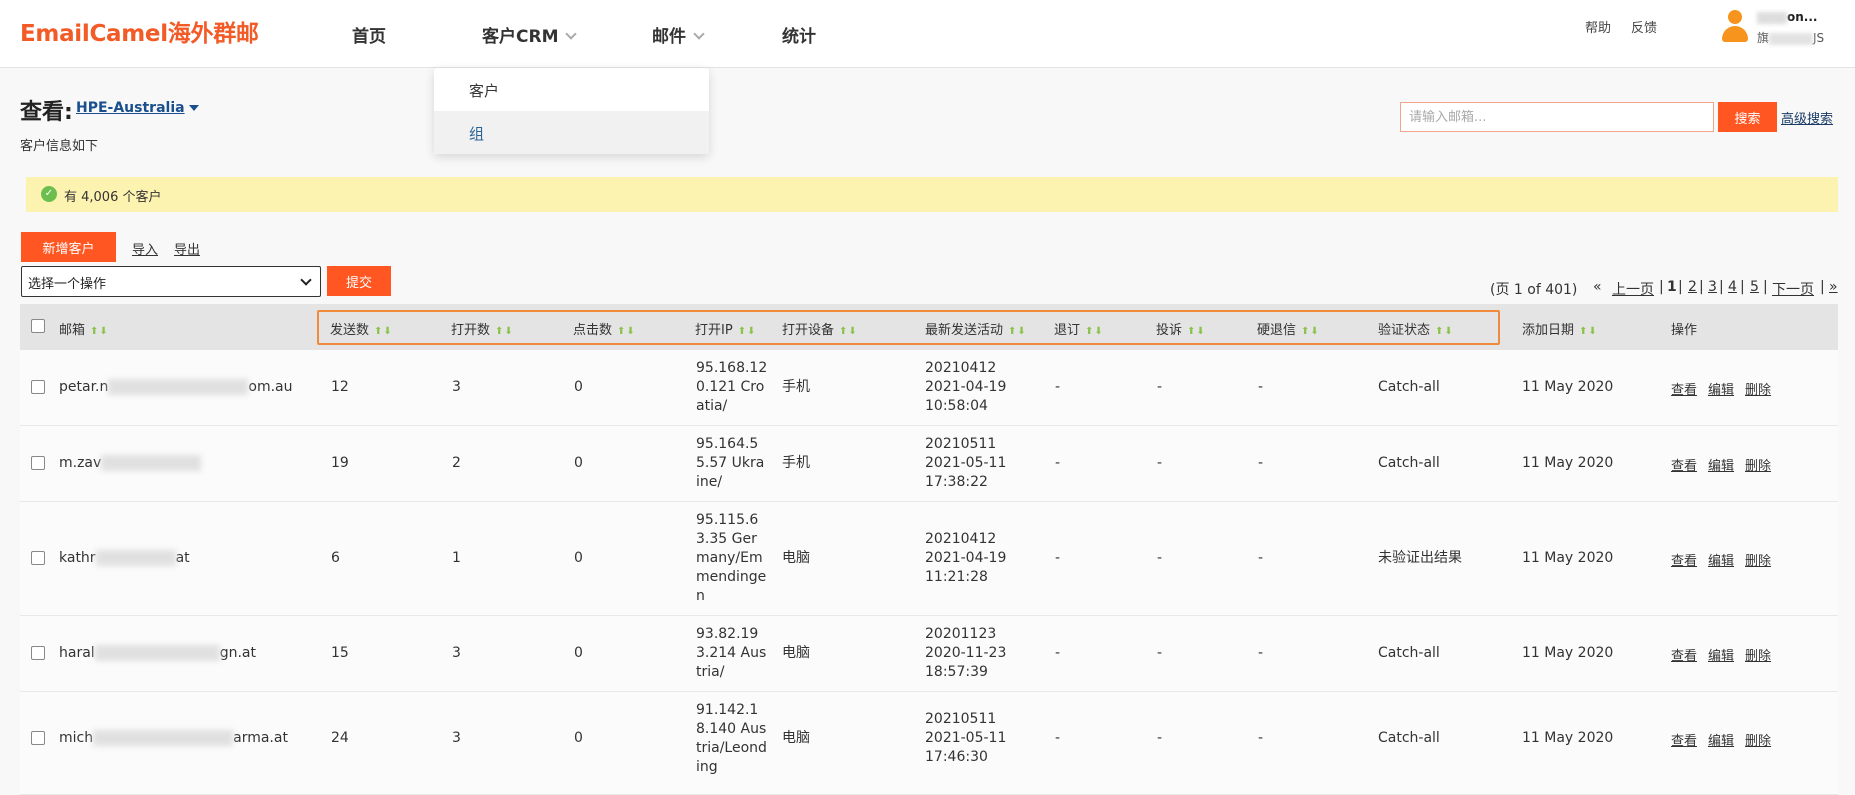  Describe the element at coordinates (68, 247) in the screenshot. I see `add-customer-button: 新增客户` at that location.